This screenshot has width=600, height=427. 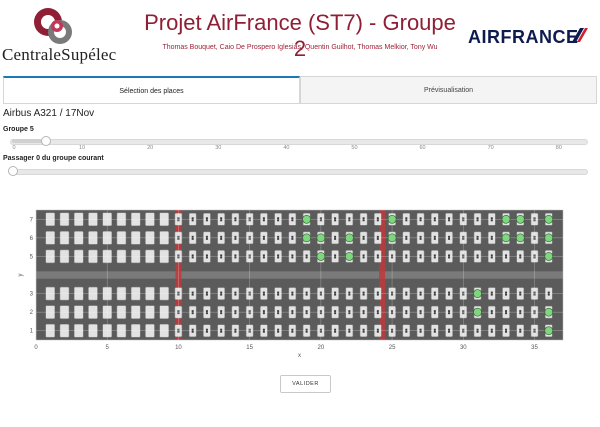 I want to click on x-tick-label: 0, so click(x=36, y=348).